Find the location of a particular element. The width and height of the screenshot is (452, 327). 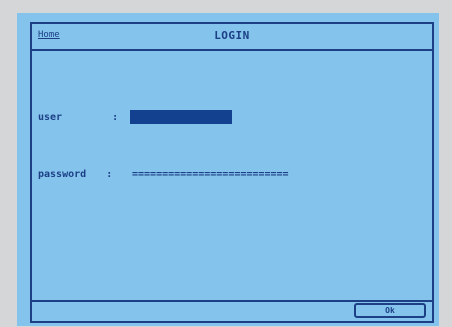

user-label: user : is located at coordinates (78, 117).